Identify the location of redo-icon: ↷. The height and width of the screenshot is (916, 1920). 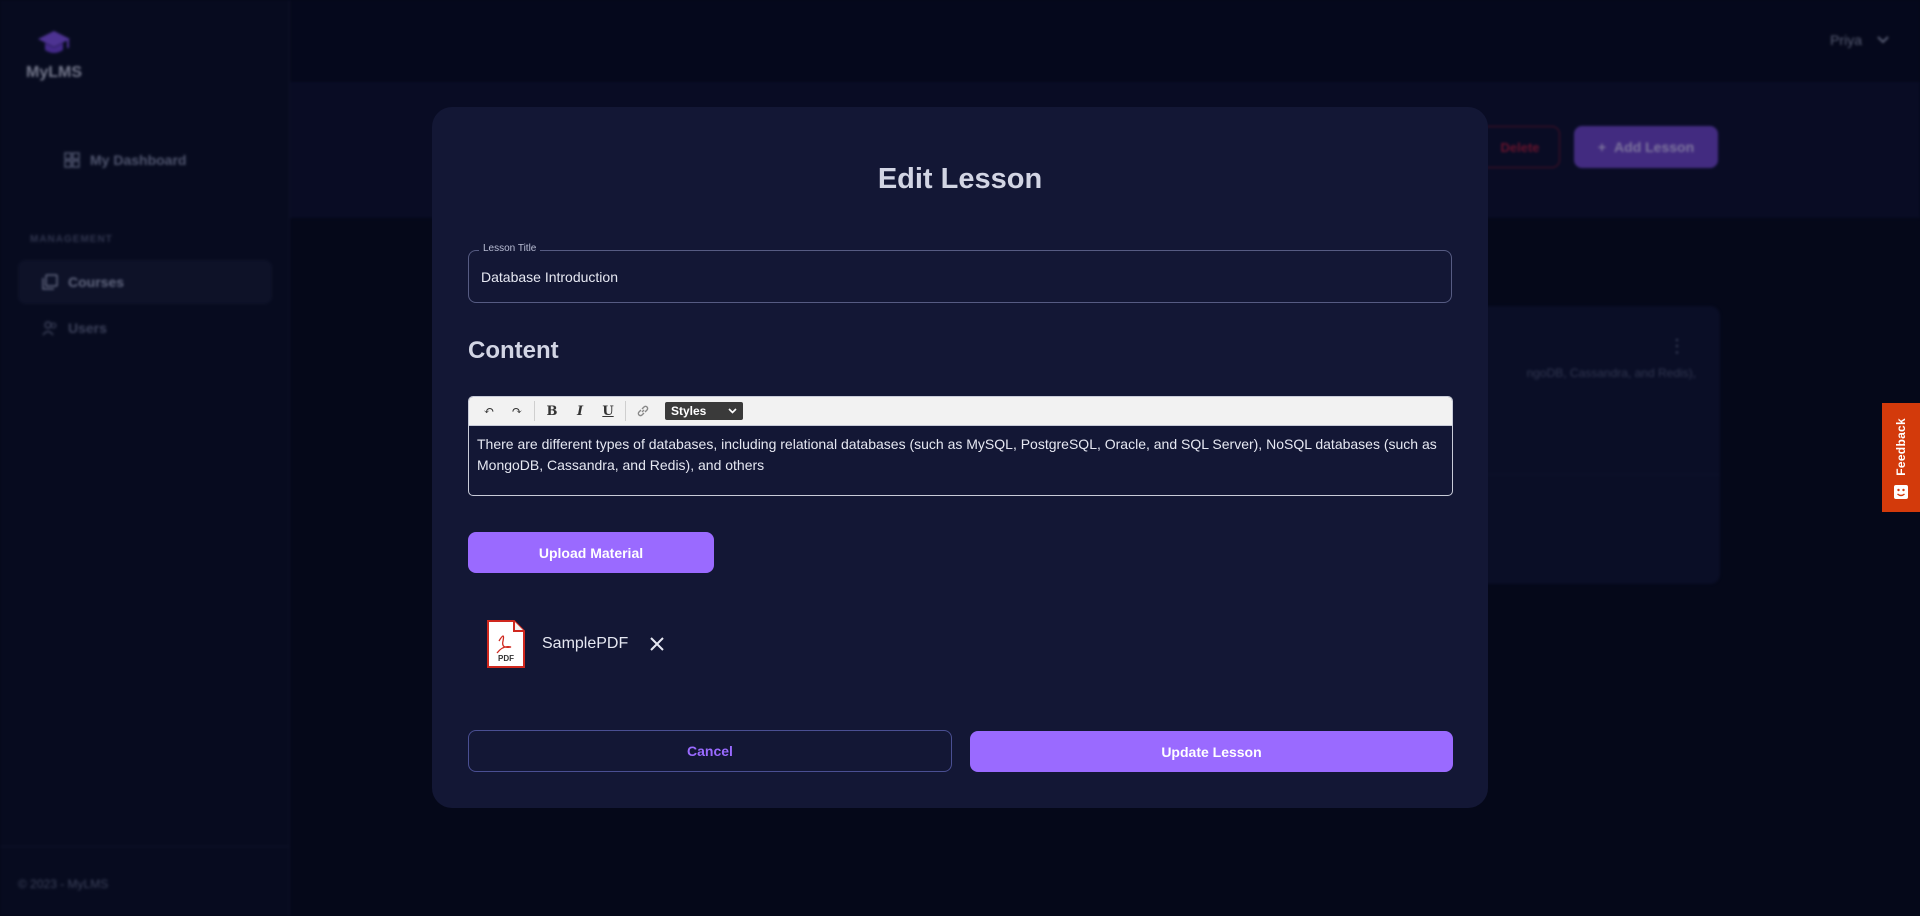
(517, 411).